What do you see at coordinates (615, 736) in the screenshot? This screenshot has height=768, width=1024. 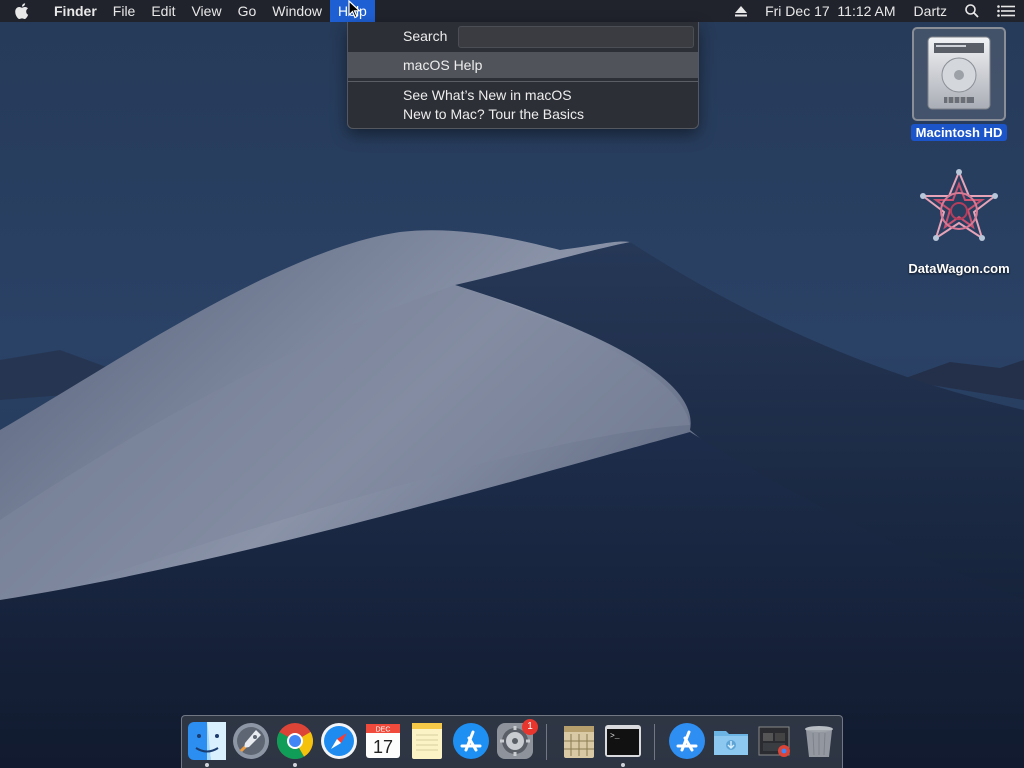 I see `terminal-prompt: >_` at bounding box center [615, 736].